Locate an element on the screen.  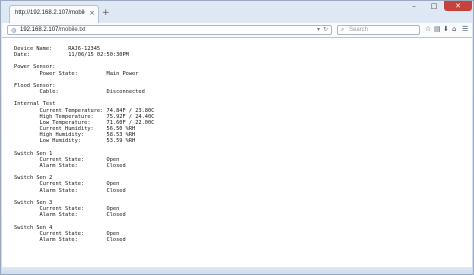
current-temperature-label: Current Temperature: is located at coordinates (71, 110).